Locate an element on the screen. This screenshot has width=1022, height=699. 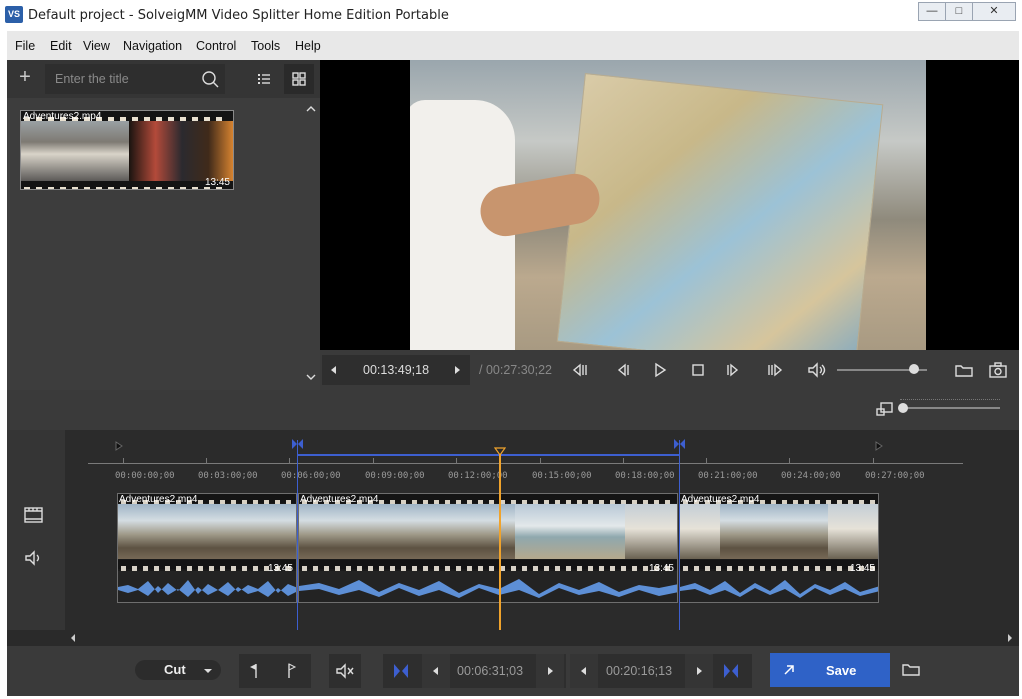
end-time-decrement is located at coordinates (584, 671).